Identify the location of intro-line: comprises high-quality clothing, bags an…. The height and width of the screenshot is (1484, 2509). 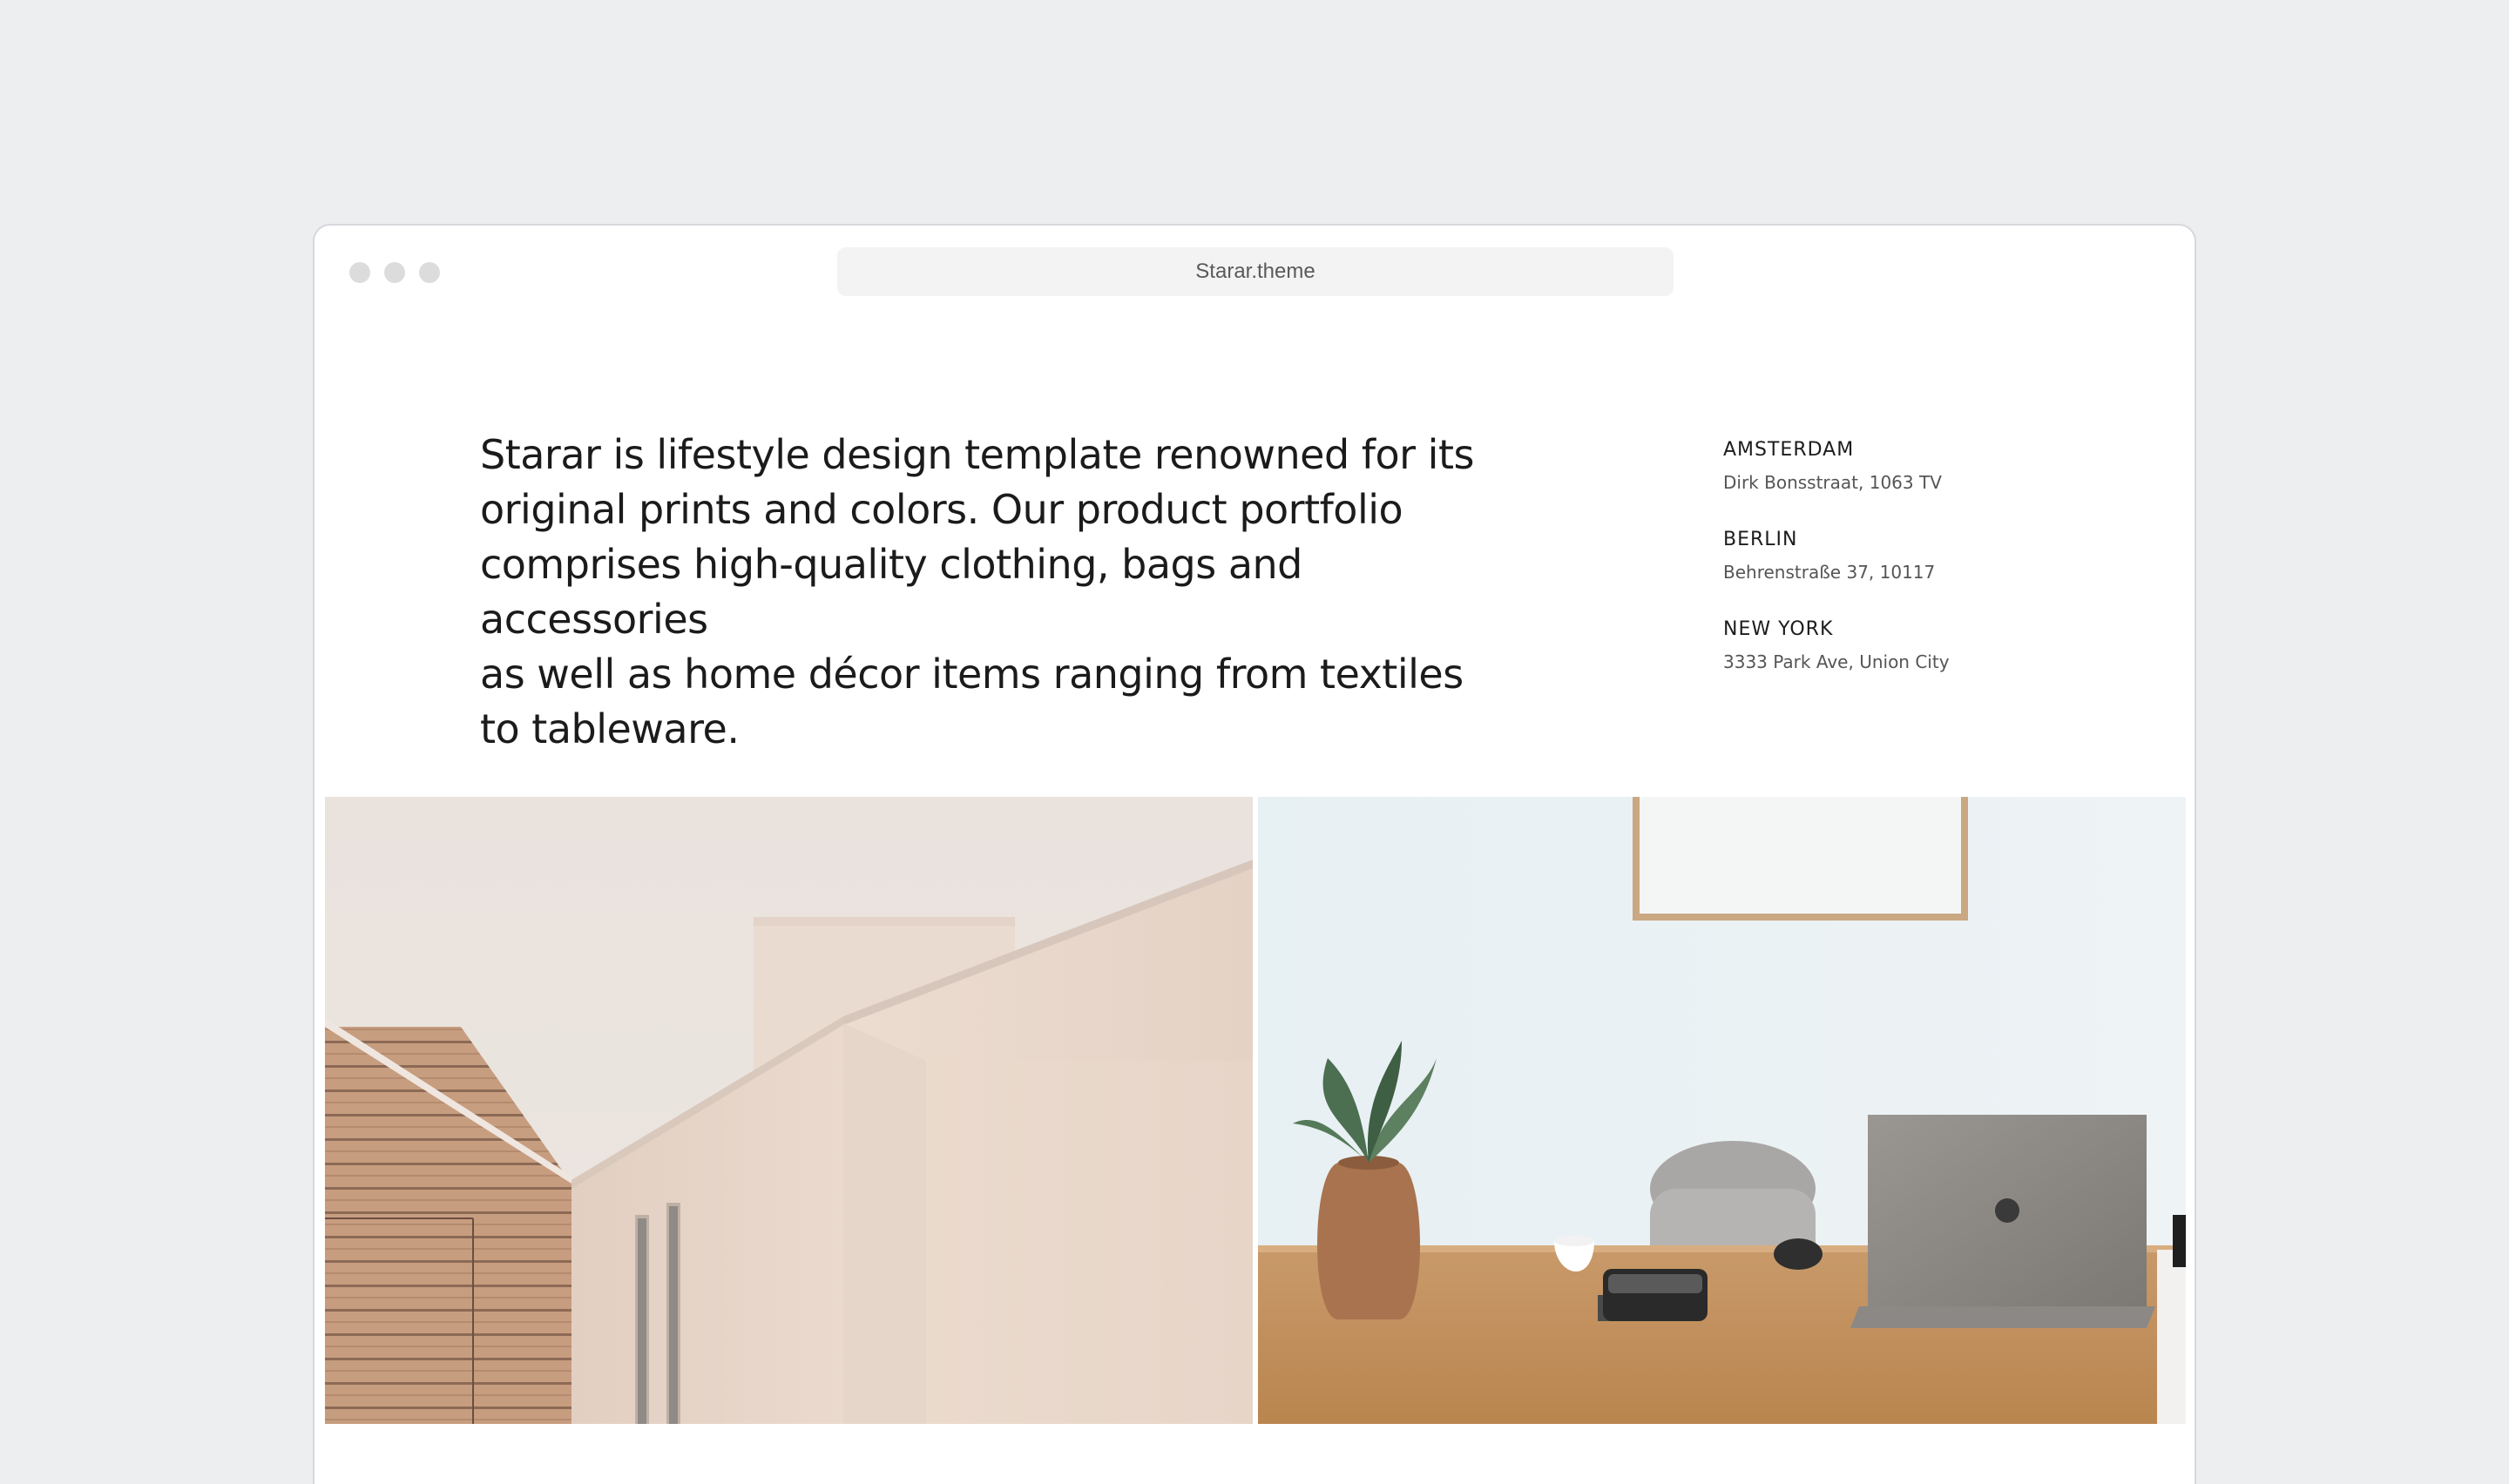
(891, 592).